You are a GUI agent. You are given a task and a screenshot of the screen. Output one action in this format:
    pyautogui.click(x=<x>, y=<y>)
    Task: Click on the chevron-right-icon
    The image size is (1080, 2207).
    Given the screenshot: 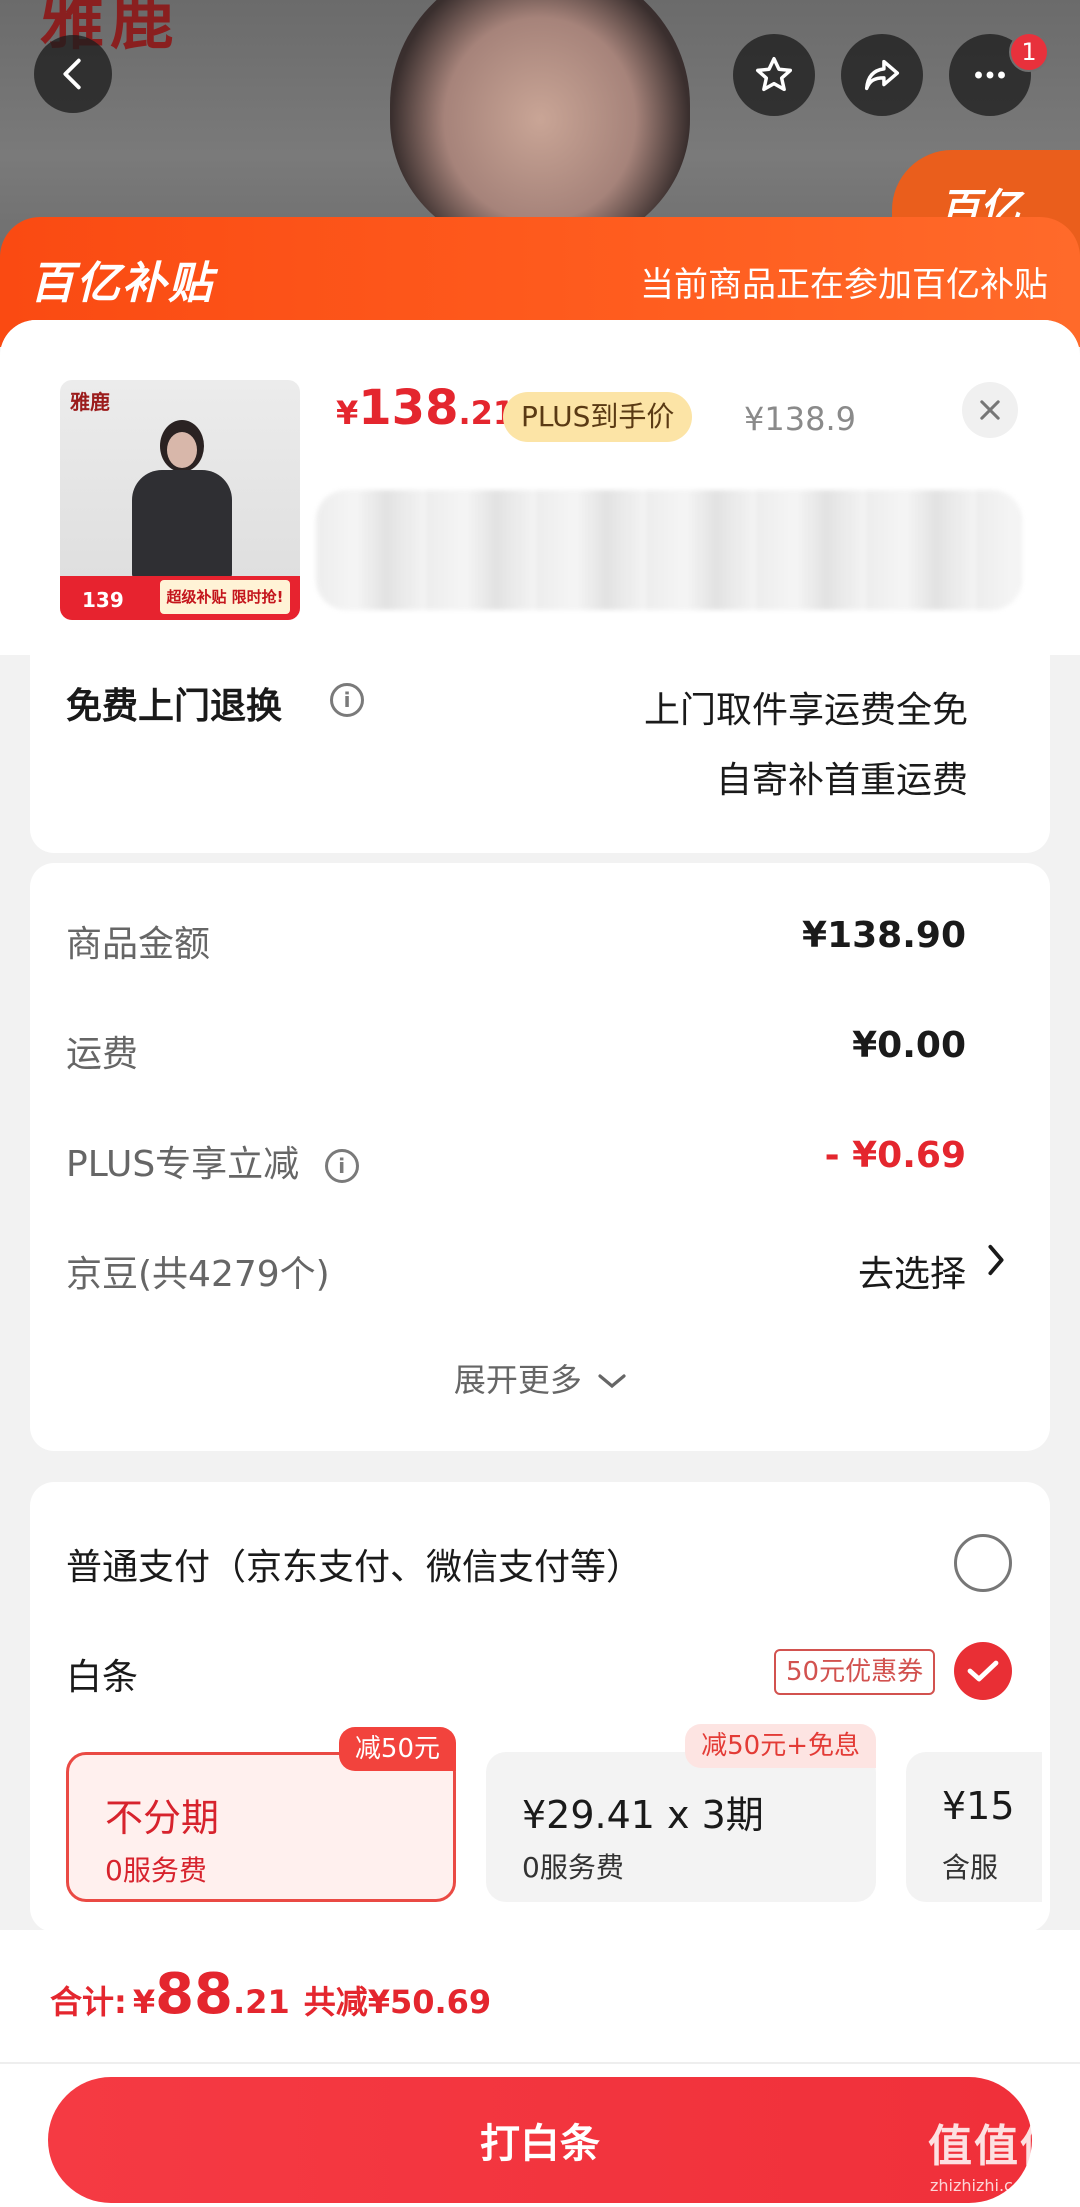 What is the action you would take?
    pyautogui.click(x=996, y=1264)
    